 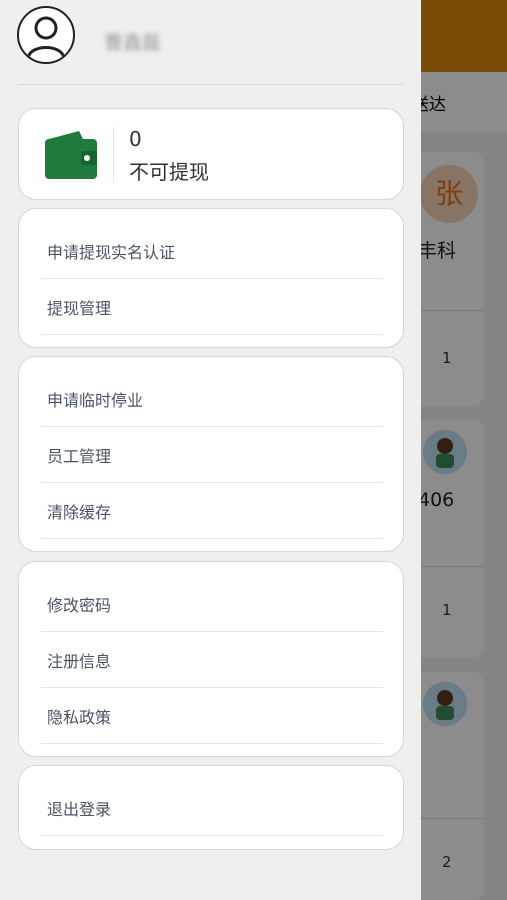 I want to click on user-avatar-icon, so click(x=46, y=35).